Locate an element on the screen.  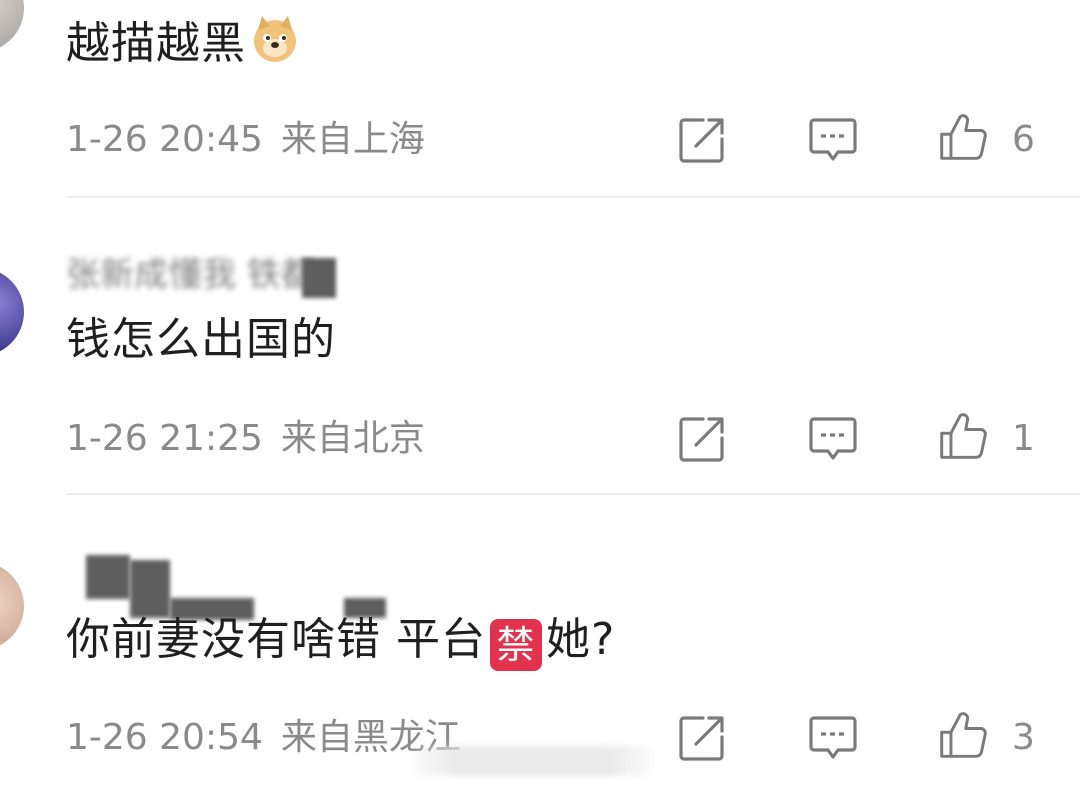
comment-text: 你前妻没有啥错 平台禁她? is located at coordinates (340, 641).